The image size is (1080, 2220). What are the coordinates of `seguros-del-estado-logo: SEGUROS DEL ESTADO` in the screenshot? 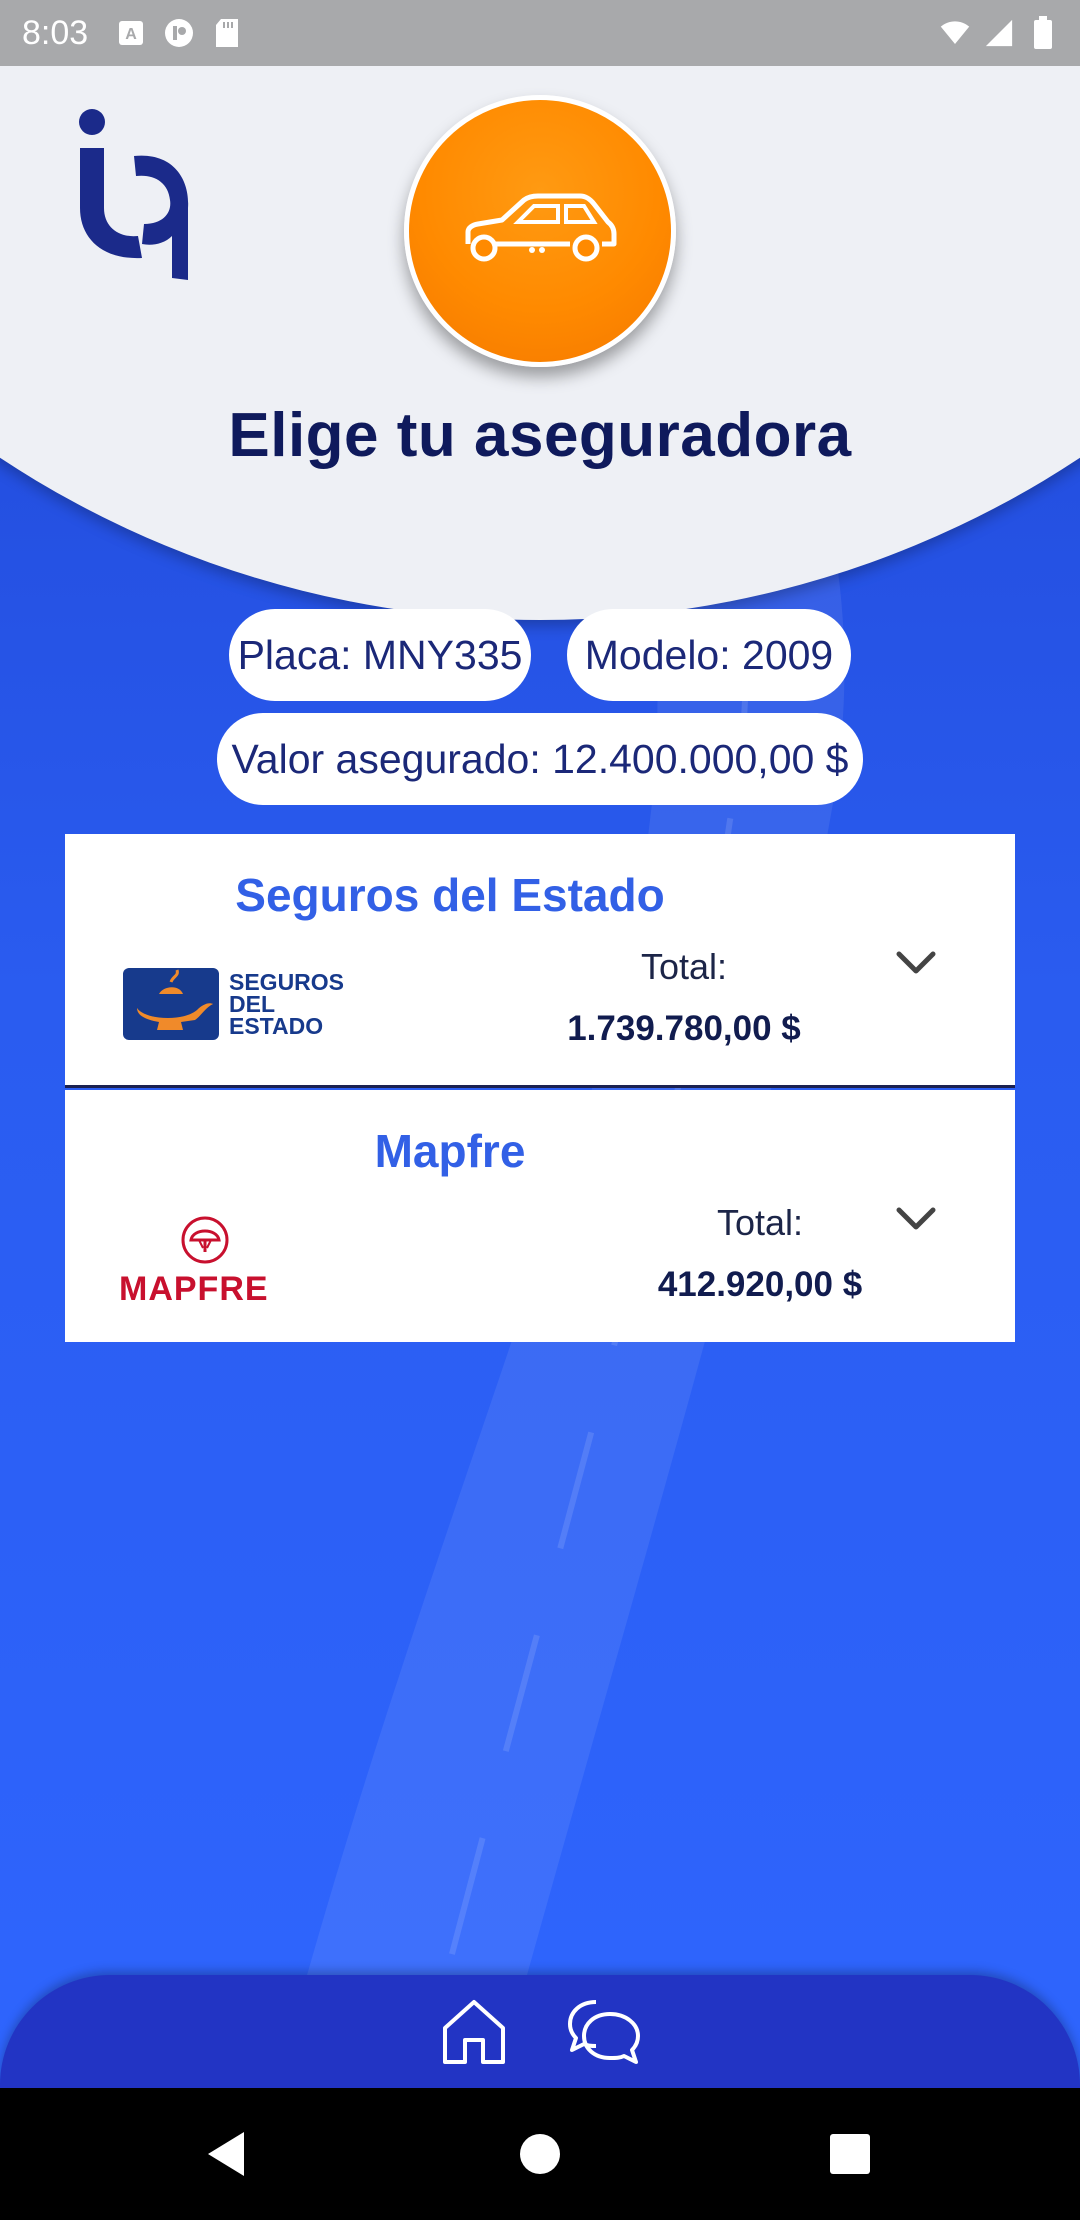 It's located at (233, 1004).